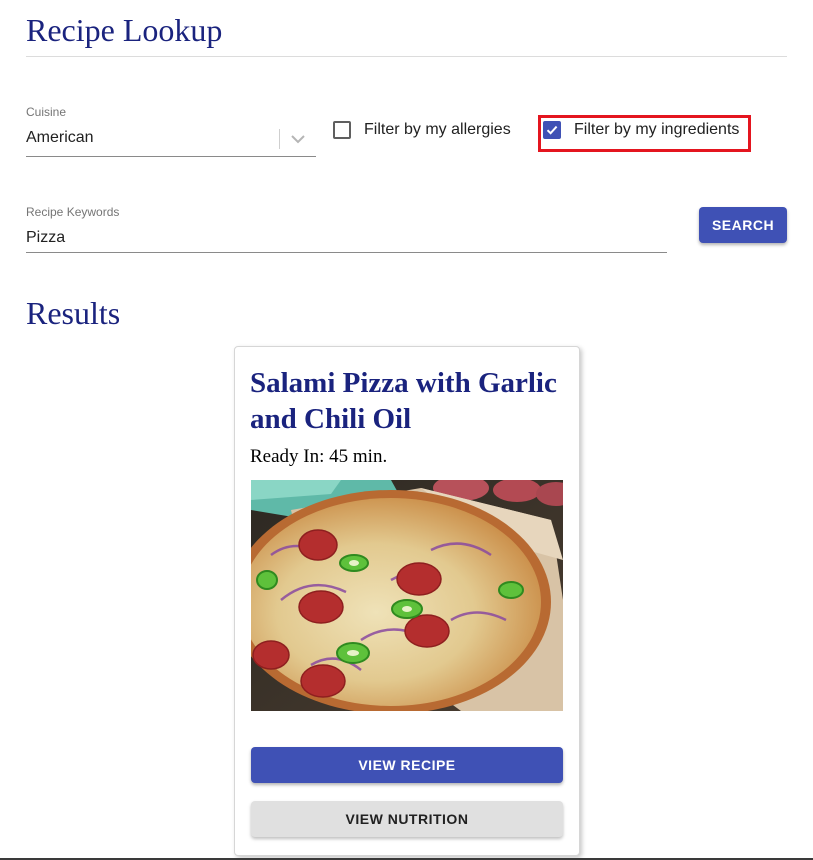  Describe the element at coordinates (60, 137) in the screenshot. I see `cuisine-value: American` at that location.